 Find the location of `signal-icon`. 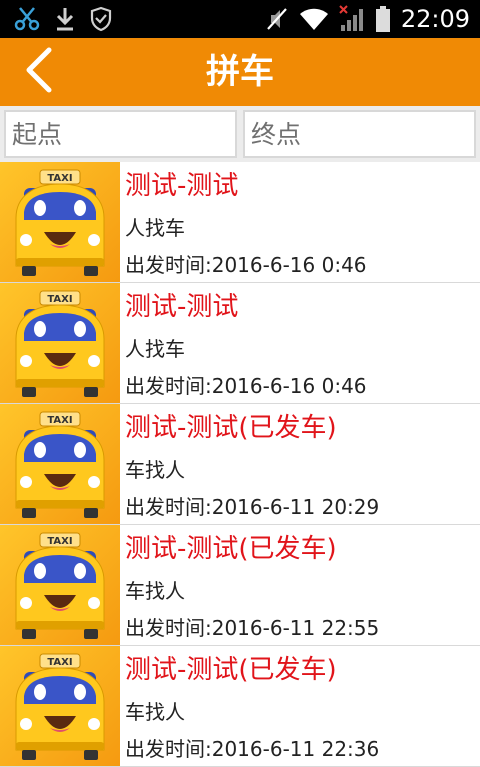

signal-icon is located at coordinates (352, 19).